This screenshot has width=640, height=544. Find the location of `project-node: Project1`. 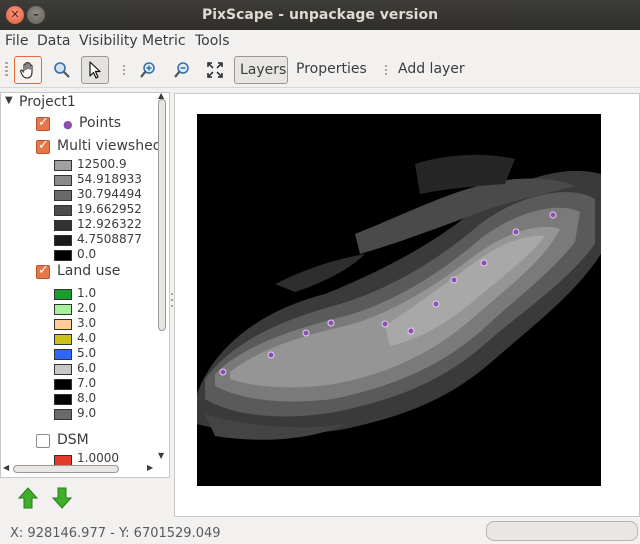

project-node: Project1 is located at coordinates (47, 102).